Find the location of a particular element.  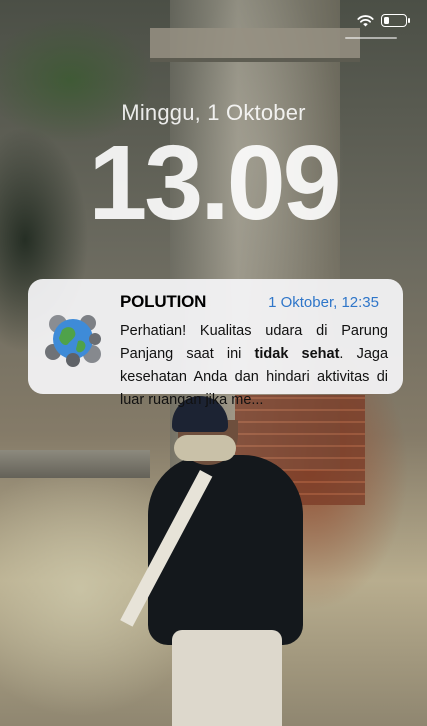

wallpaper-pillar-cap is located at coordinates (255, 45).